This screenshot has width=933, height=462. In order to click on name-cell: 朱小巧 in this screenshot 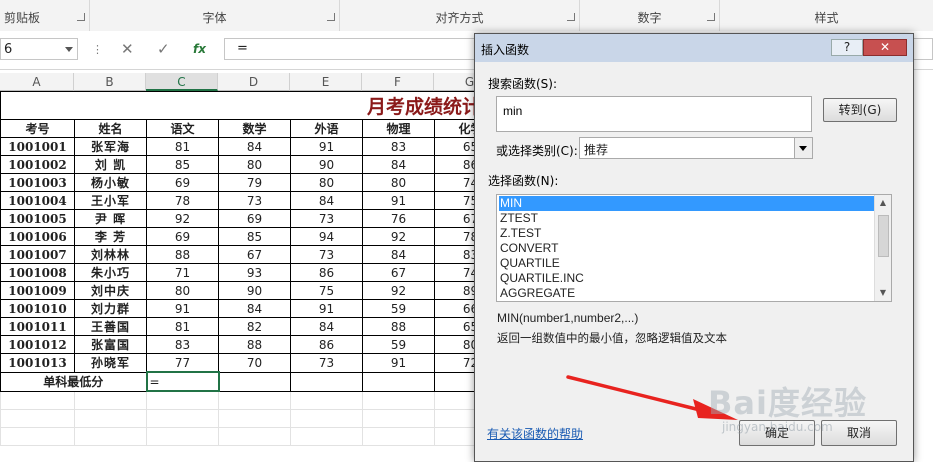, I will do `click(110, 272)`.